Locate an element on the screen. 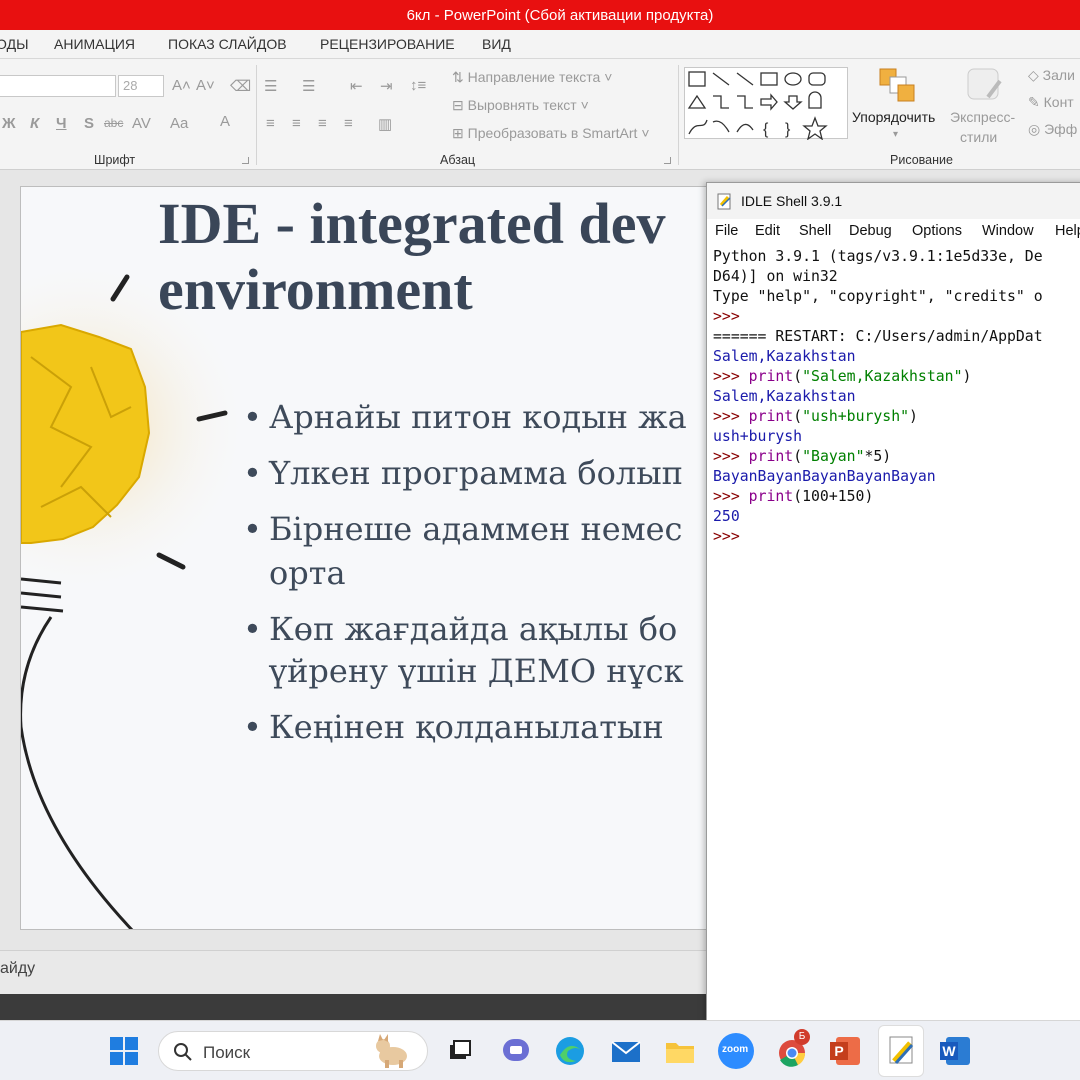  powerpoint-icon: P is located at coordinates (846, 1051).